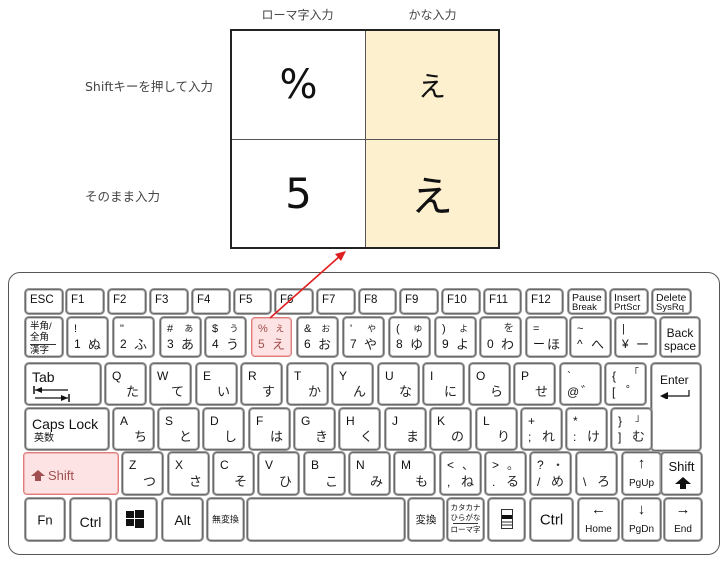 The height and width of the screenshot is (563, 728). I want to click on key-sym10: \ ろ, so click(596, 473).